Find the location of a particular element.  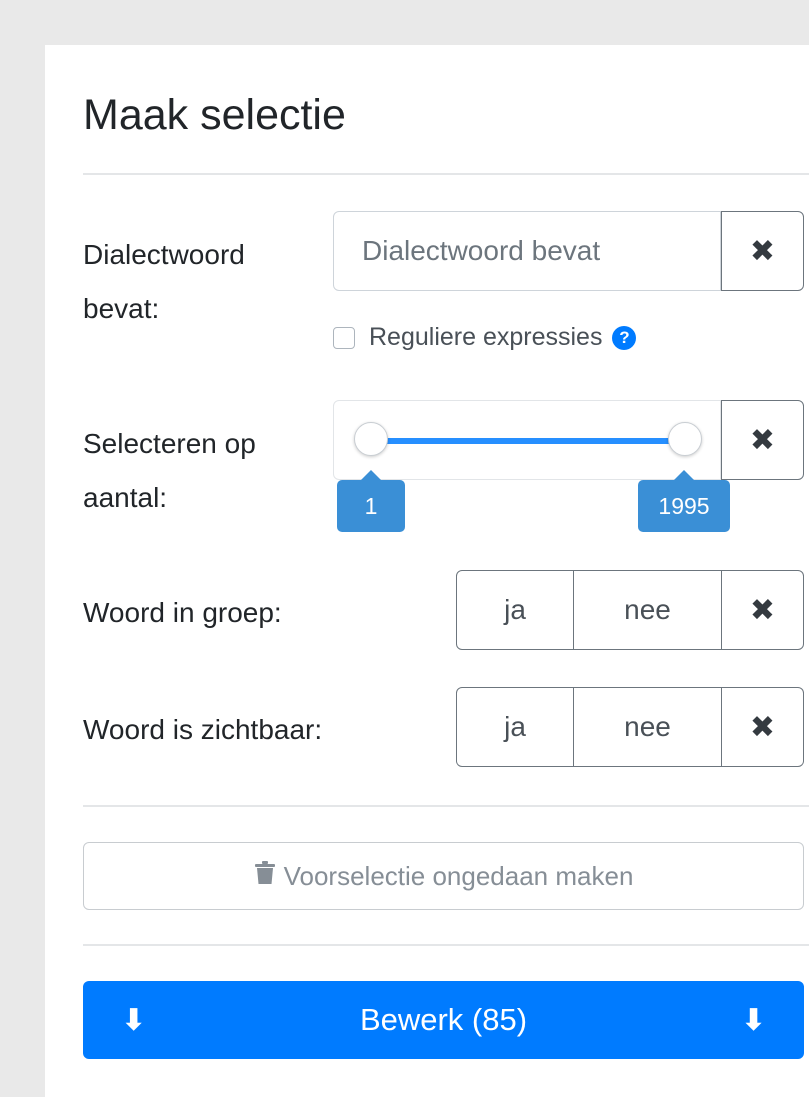

in-groep-label: Woord in groep: is located at coordinates (182, 612).